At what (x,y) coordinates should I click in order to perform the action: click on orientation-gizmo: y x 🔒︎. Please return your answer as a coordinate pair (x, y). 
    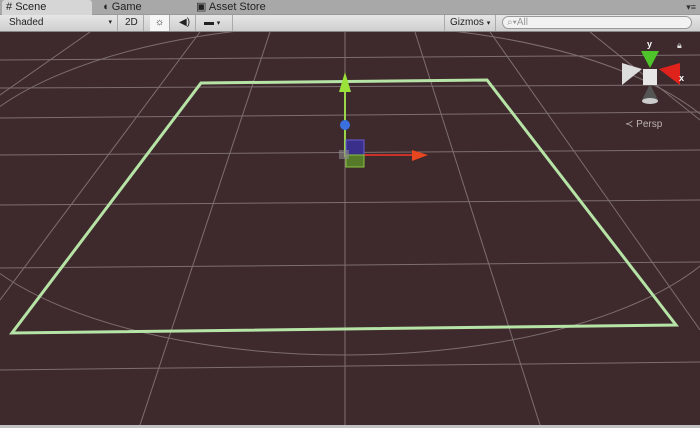
    Looking at the image, I should click on (653, 71).